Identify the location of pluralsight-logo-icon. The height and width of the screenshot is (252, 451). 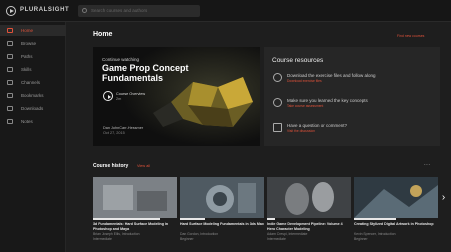
(11, 11).